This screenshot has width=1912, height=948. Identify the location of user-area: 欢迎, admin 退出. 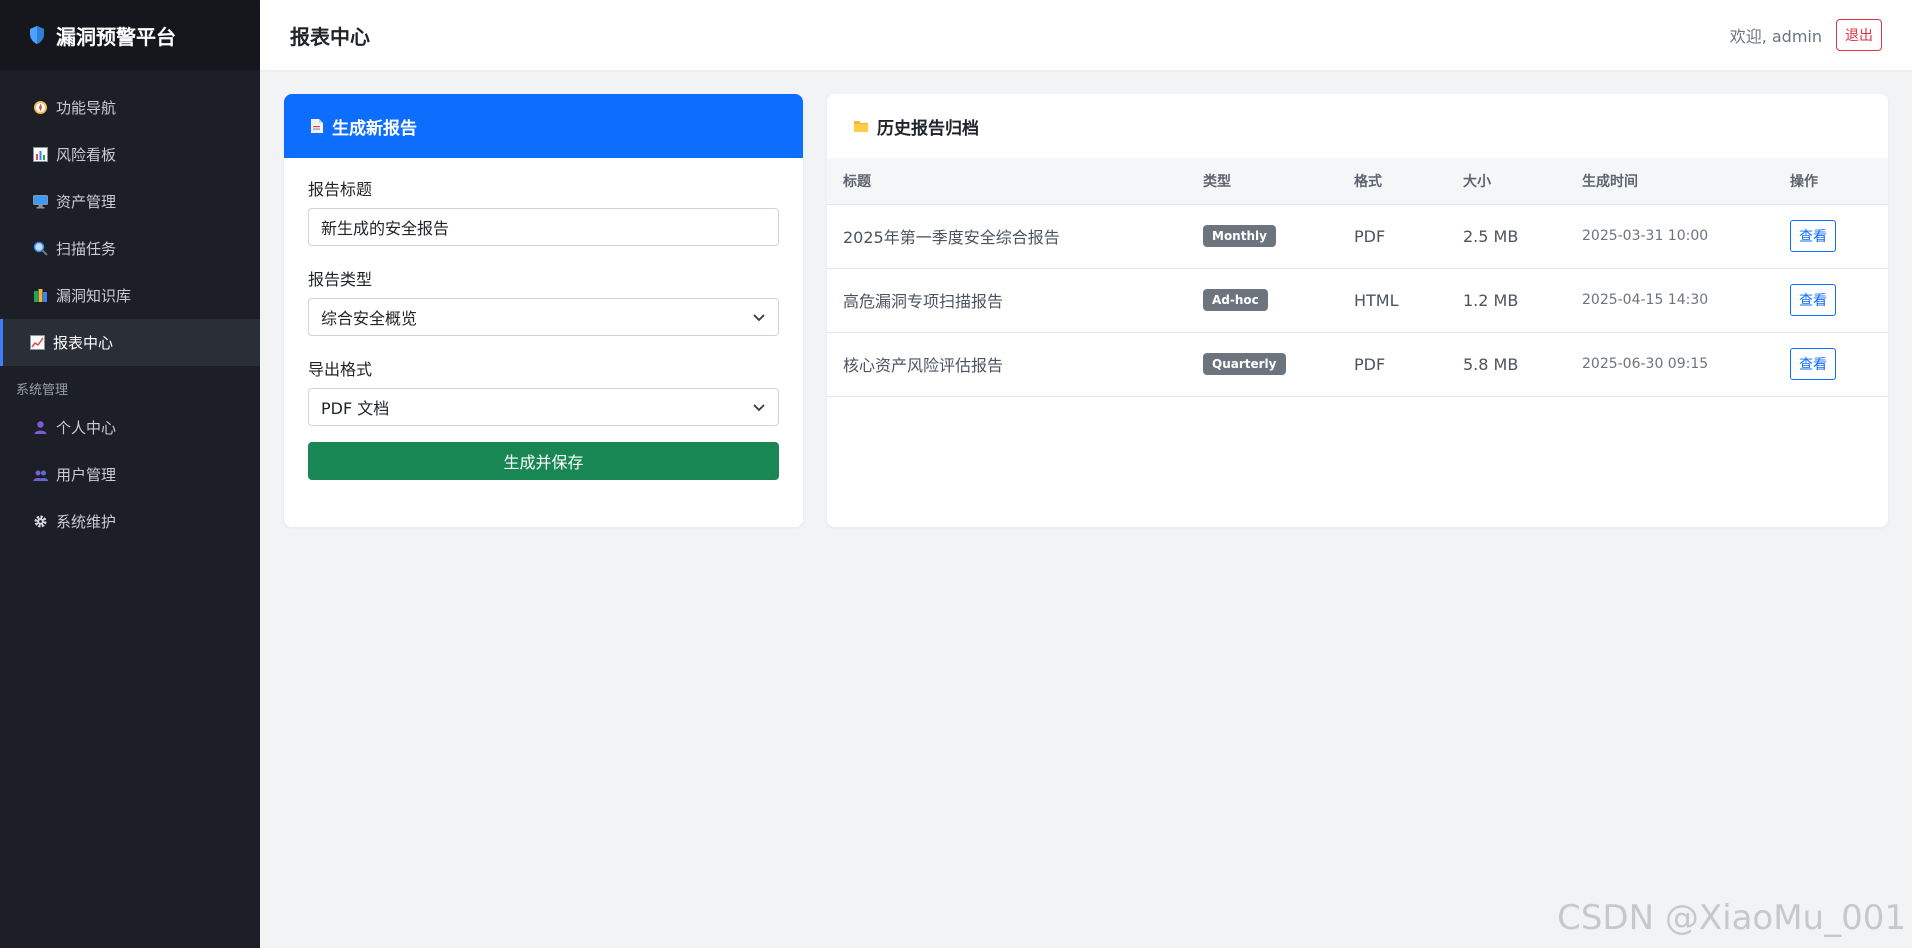
(1806, 35).